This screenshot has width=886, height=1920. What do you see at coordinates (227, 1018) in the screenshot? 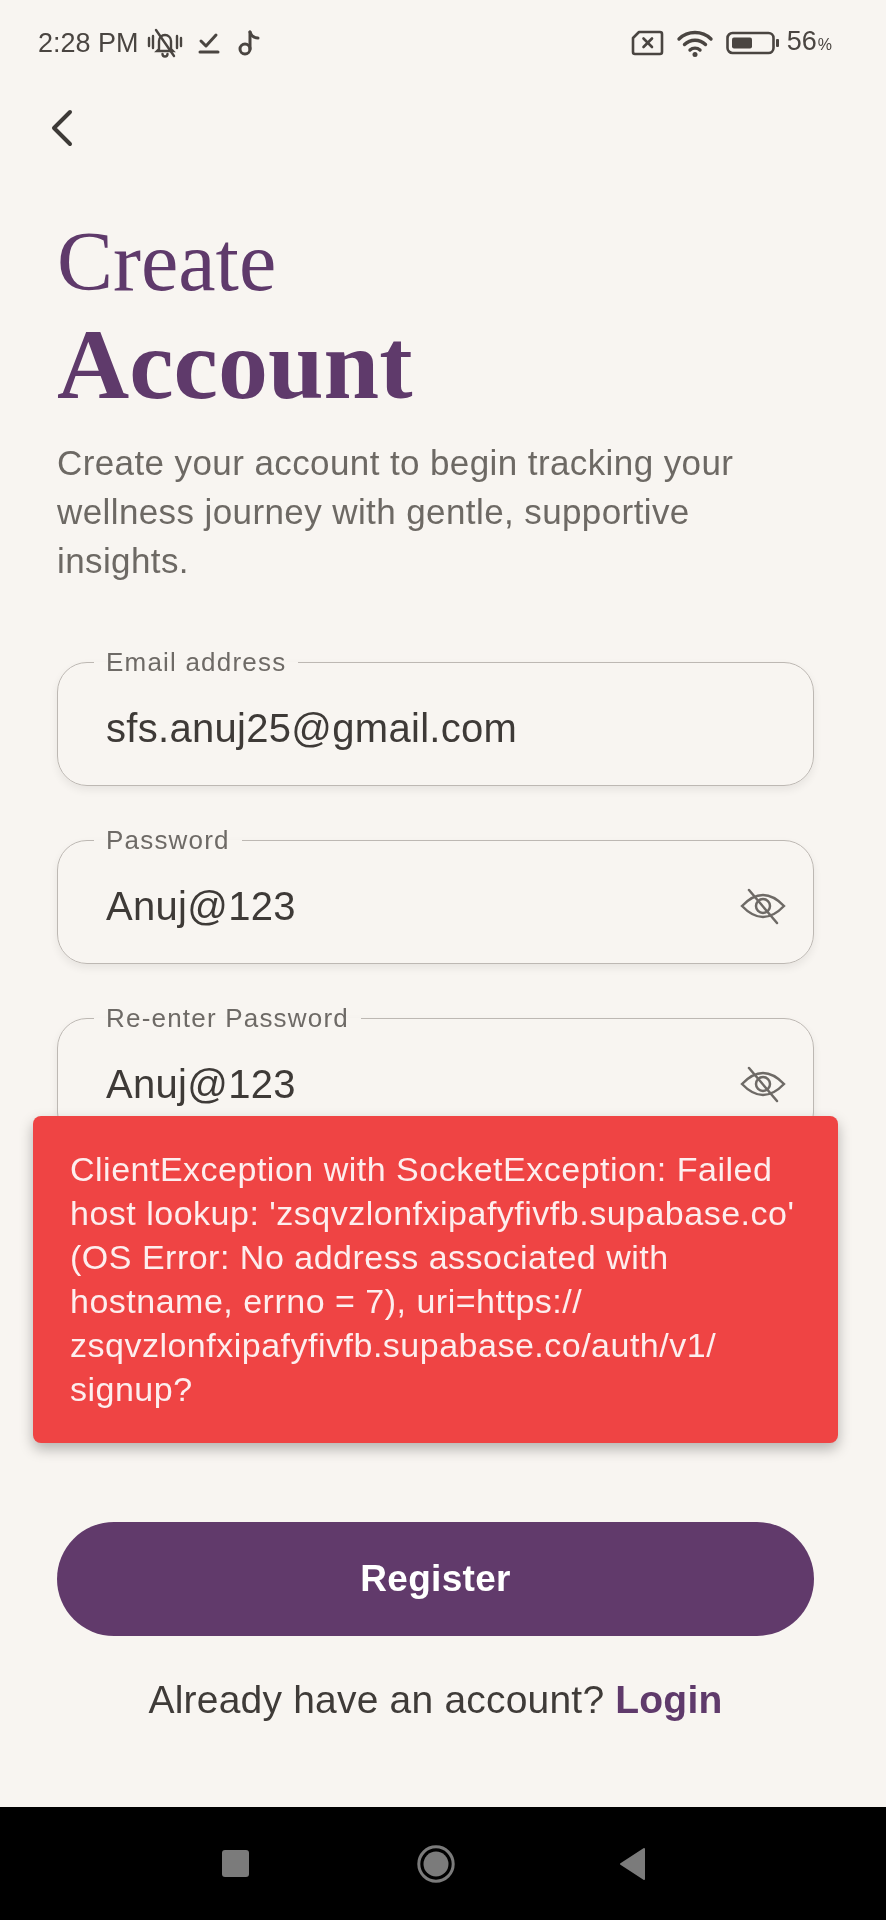
I see `field-label: Re-enter Password` at bounding box center [227, 1018].